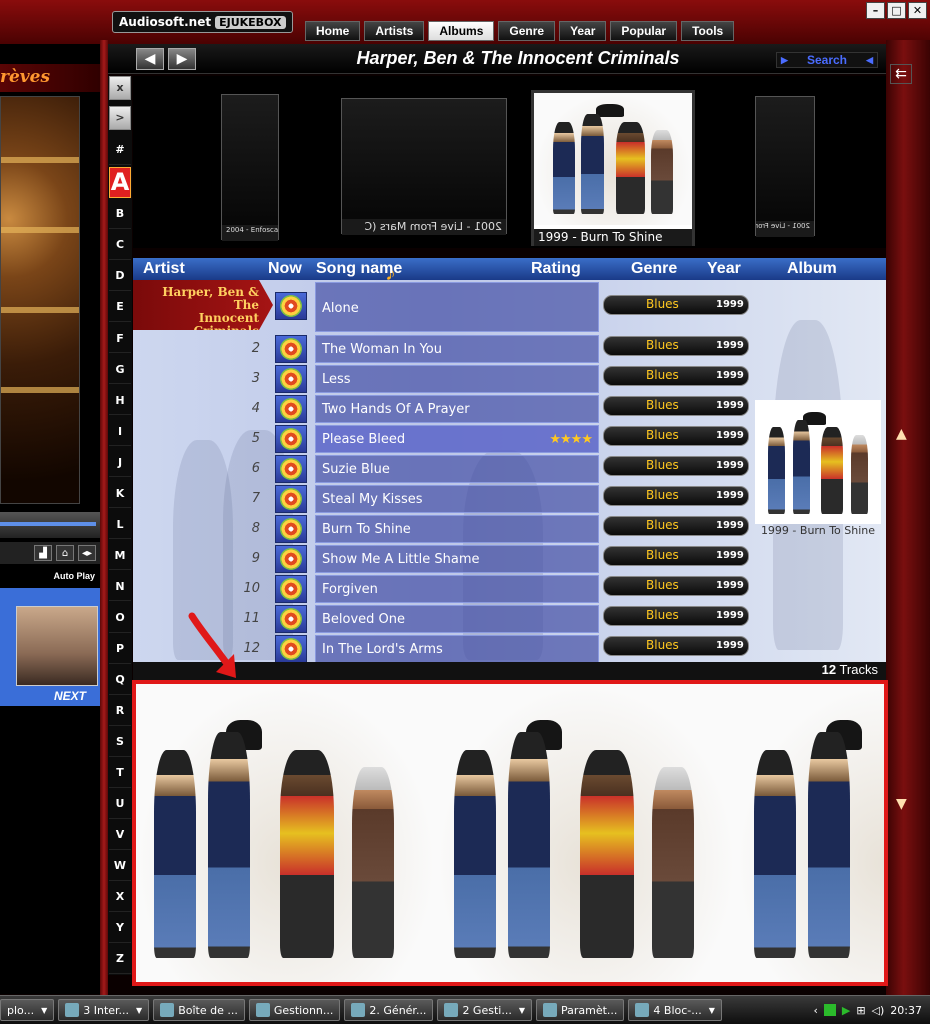  Describe the element at coordinates (87, 553) in the screenshot. I see `expand-icon: ◂▸` at that location.